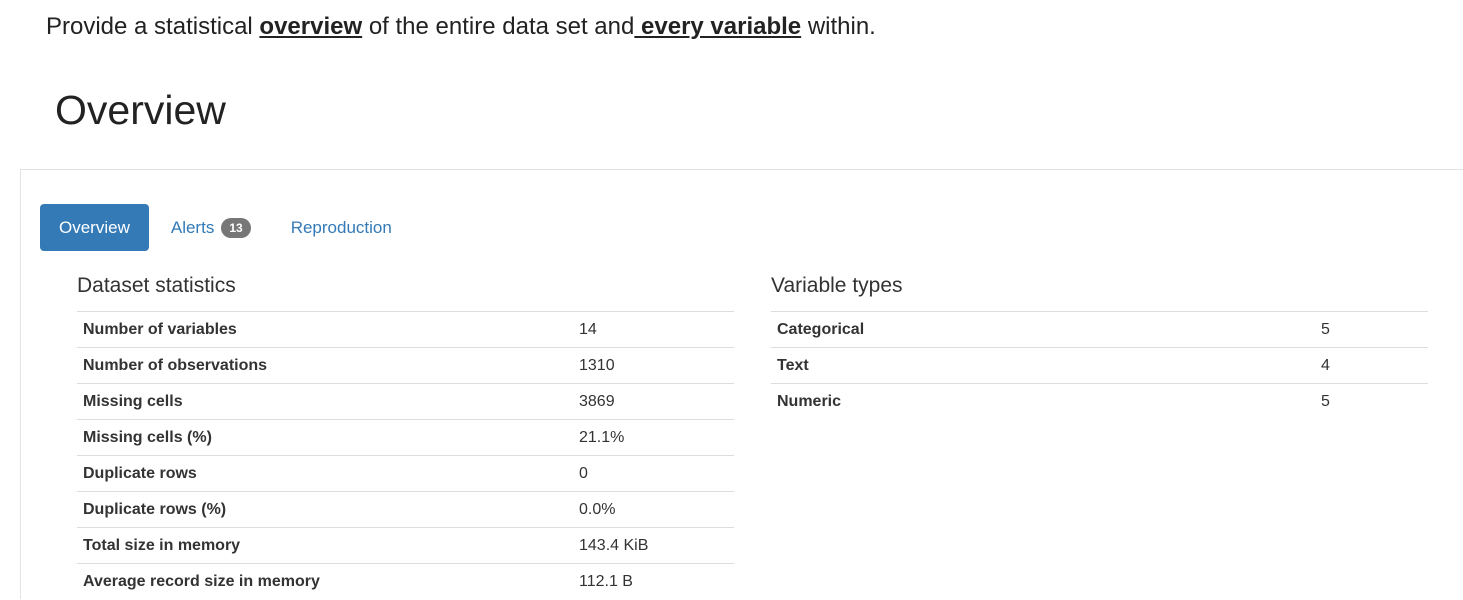 This screenshot has height=600, width=1463. Describe the element at coordinates (325, 581) in the screenshot. I see `row-label: Average record size in memory` at that location.